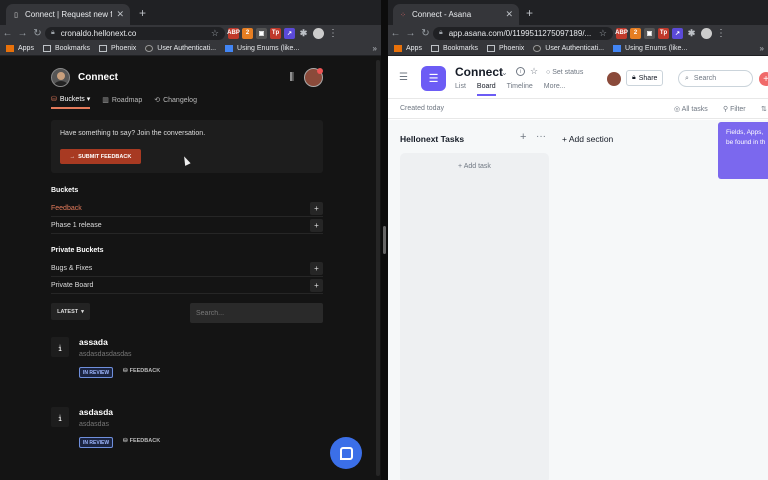 This screenshot has width=768, height=480. What do you see at coordinates (541, 136) in the screenshot?
I see `more-options-icon: ···` at bounding box center [541, 136].